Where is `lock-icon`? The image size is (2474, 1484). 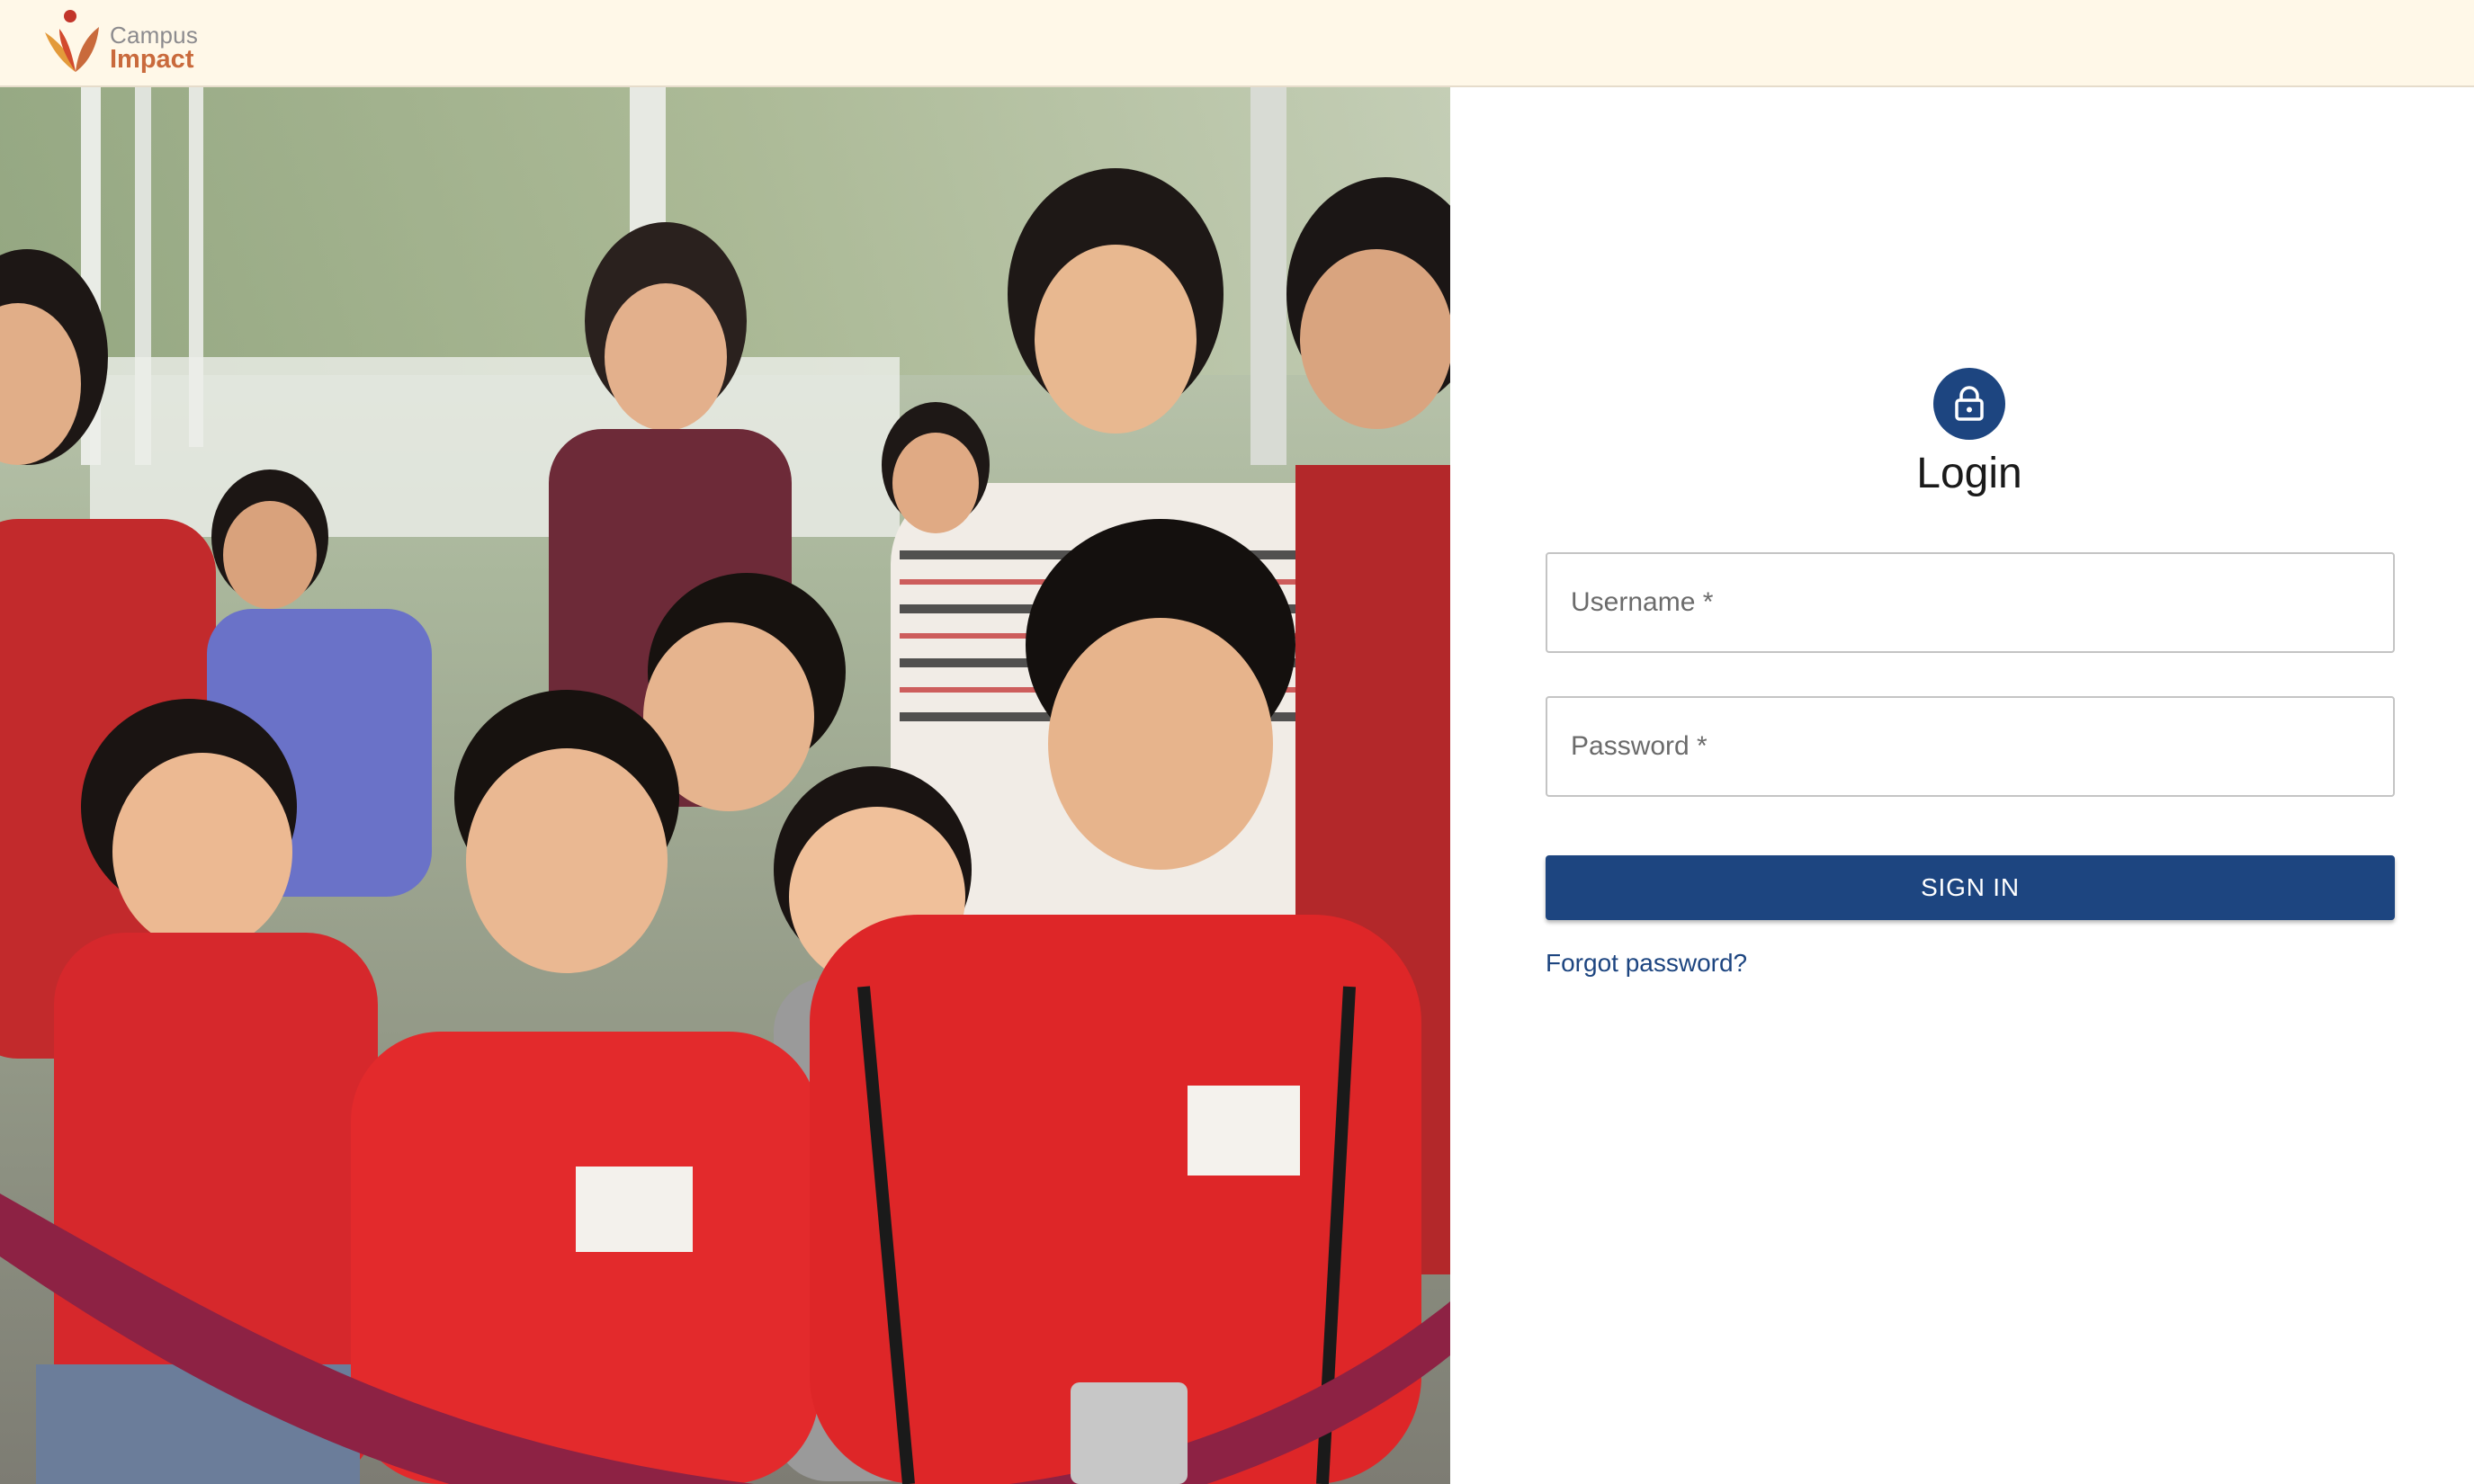 lock-icon is located at coordinates (1969, 403).